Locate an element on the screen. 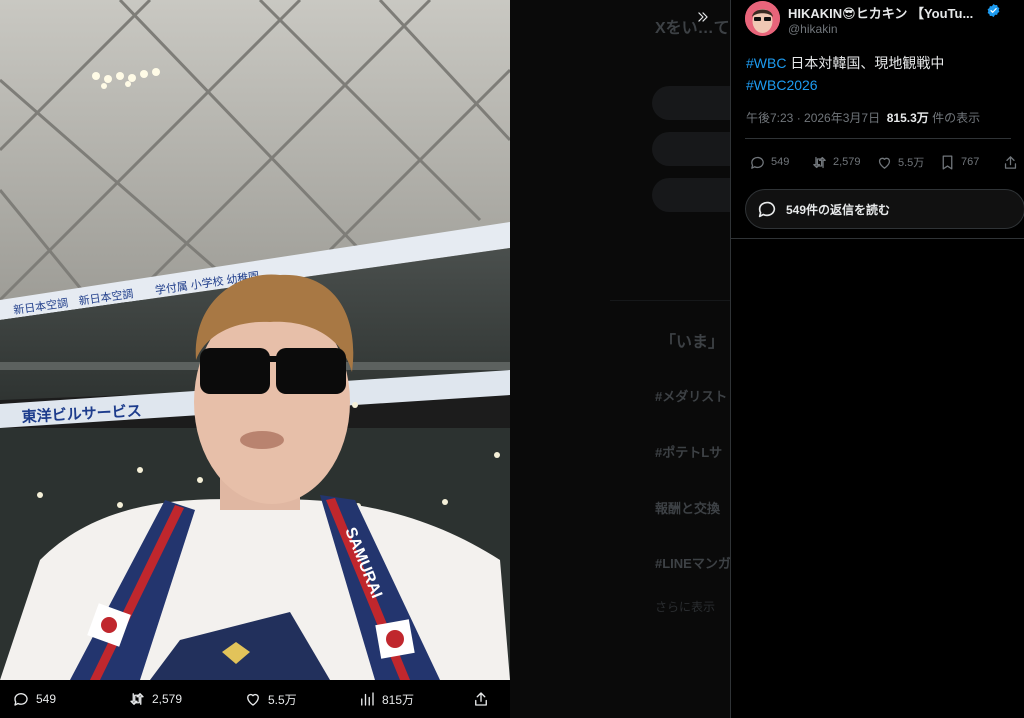 The height and width of the screenshot is (718, 1024). like-count: 5.5万 is located at coordinates (911, 163).